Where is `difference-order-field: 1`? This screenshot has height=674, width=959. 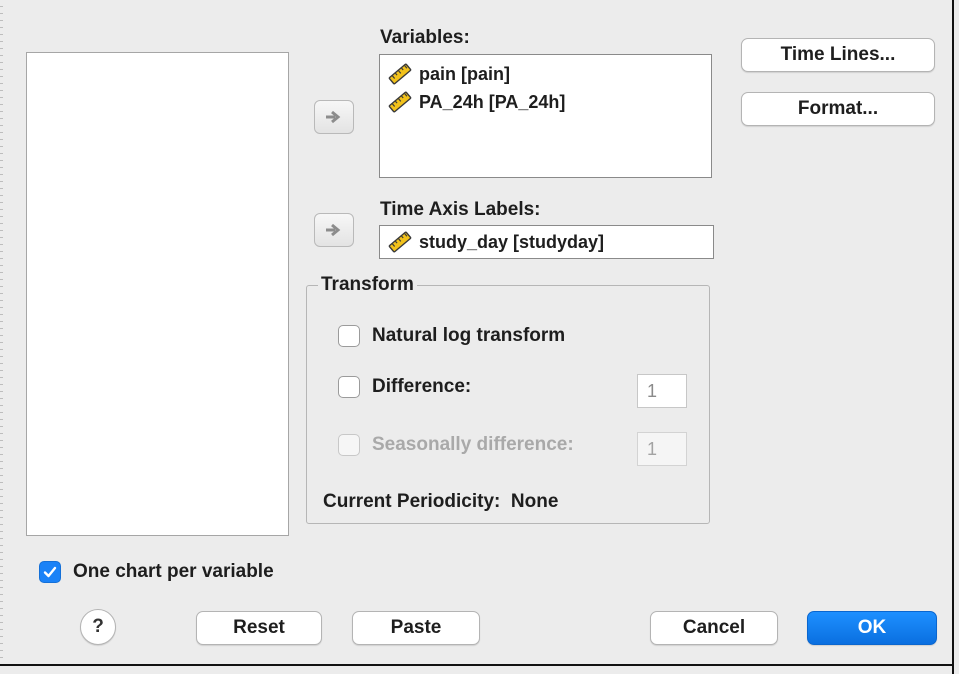
difference-order-field: 1 is located at coordinates (662, 391).